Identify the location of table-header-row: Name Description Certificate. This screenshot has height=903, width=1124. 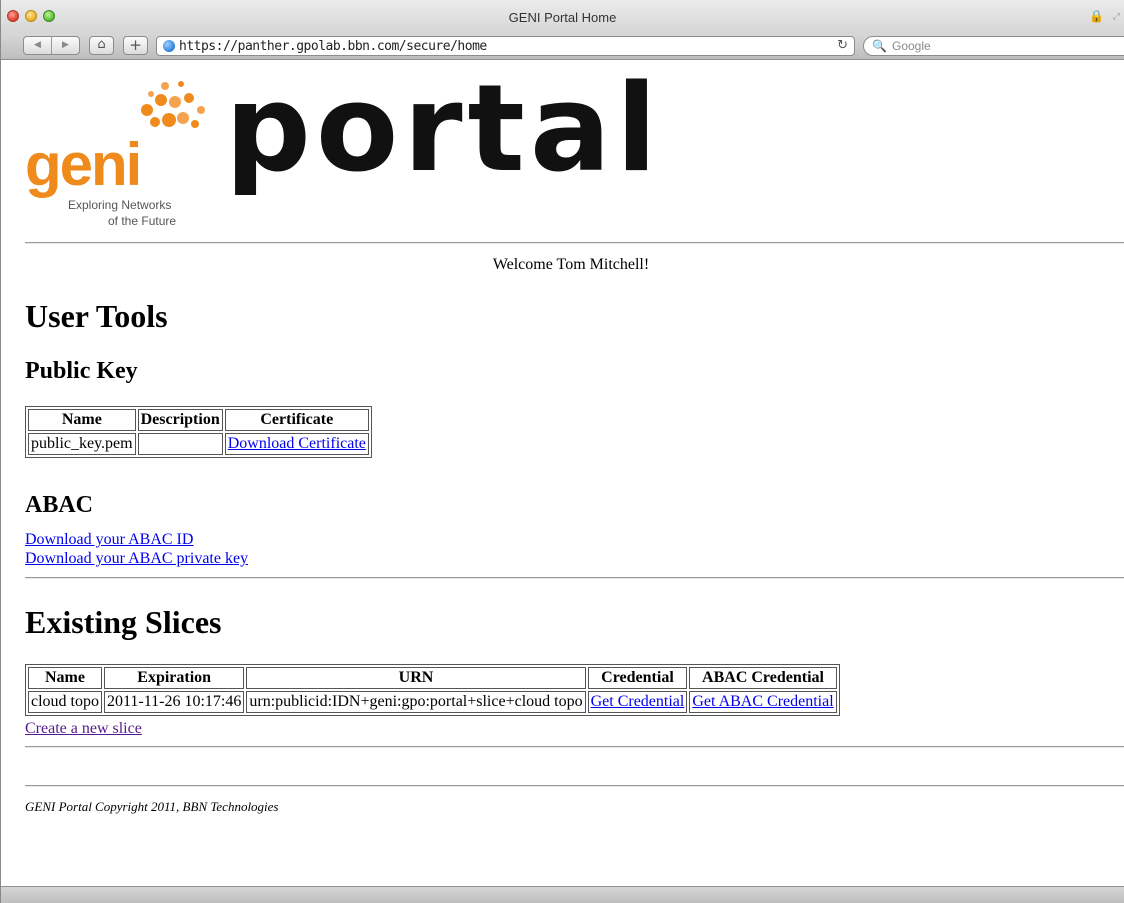
(198, 420).